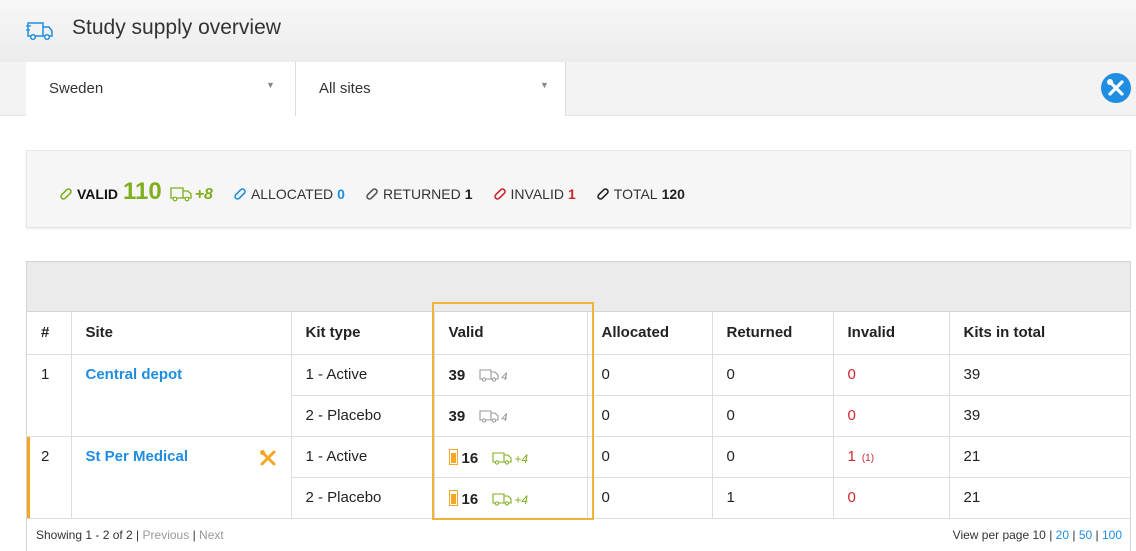 The width and height of the screenshot is (1136, 551). I want to click on invalid-detail: (1), so click(868, 458).